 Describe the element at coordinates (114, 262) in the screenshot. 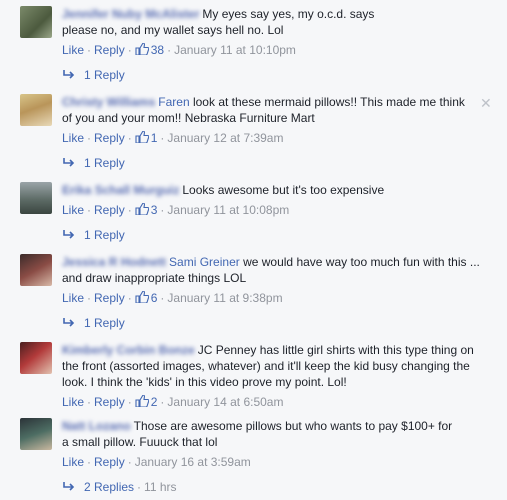

I see `comment-author: Jessica R Hodnett` at that location.